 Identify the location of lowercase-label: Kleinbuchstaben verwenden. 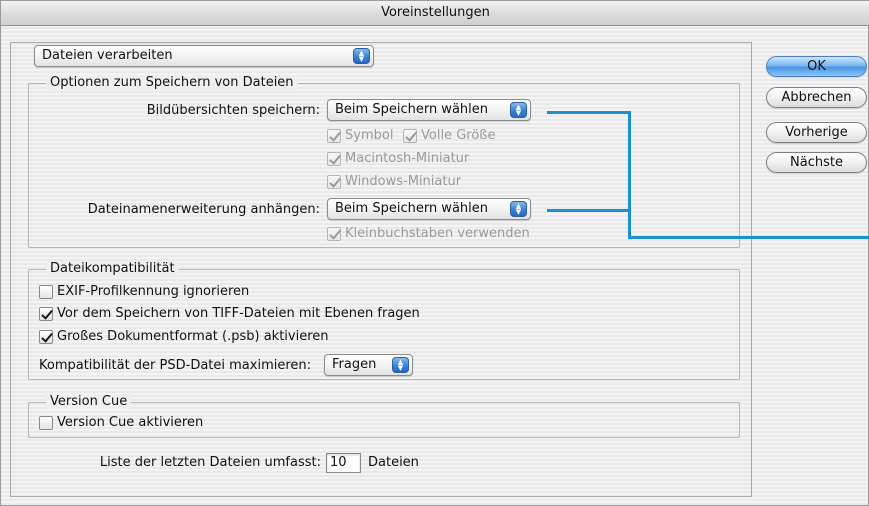
(437, 233).